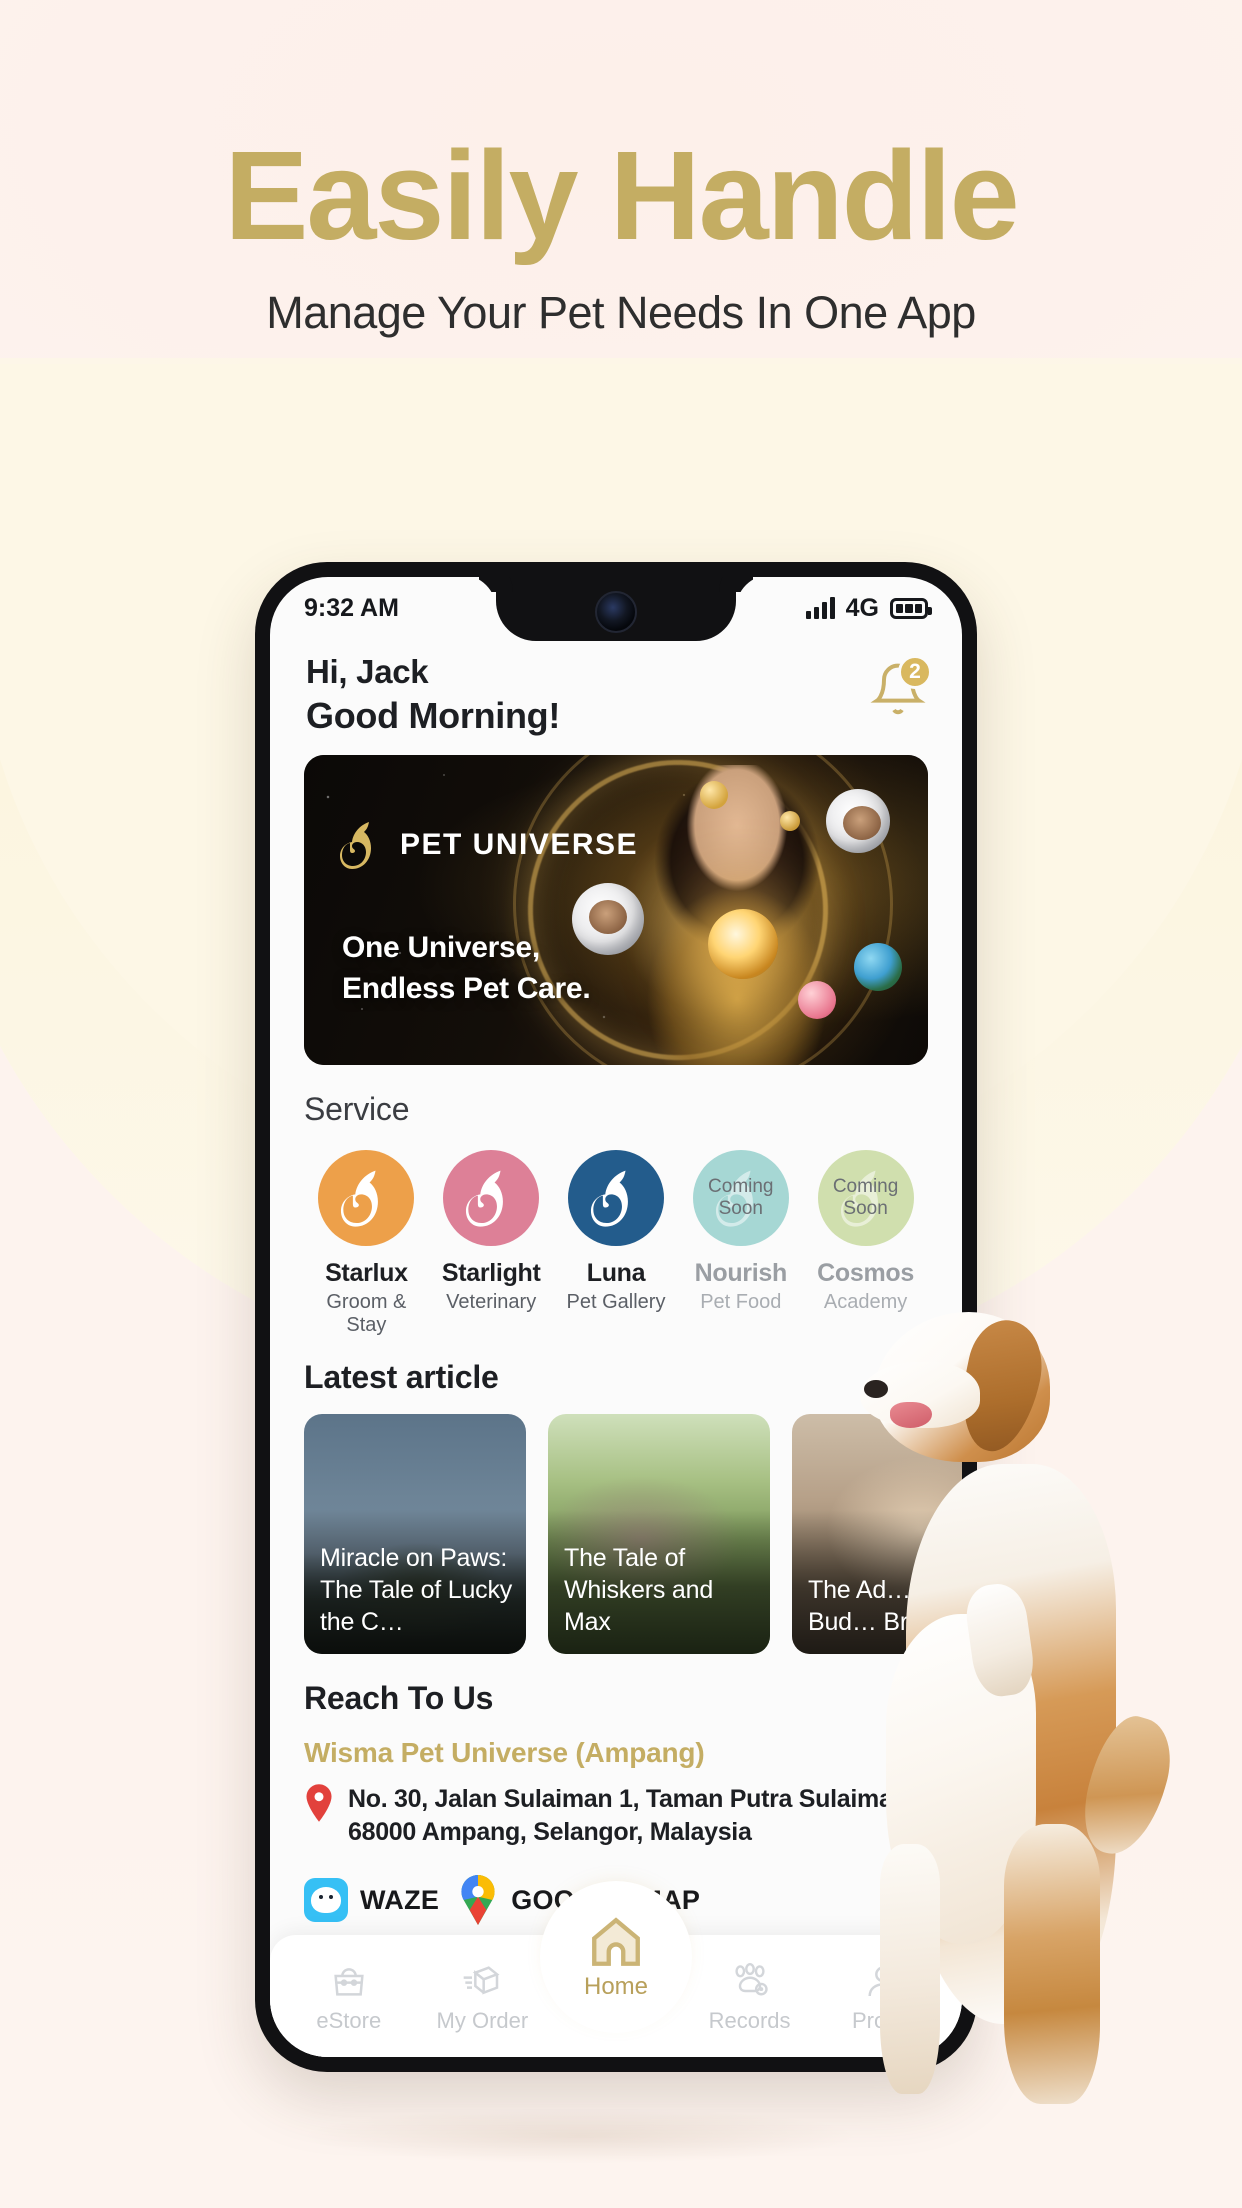 This screenshot has width=1242, height=2208. Describe the element at coordinates (351, 607) in the screenshot. I see `status-time: 9:32 AM` at that location.